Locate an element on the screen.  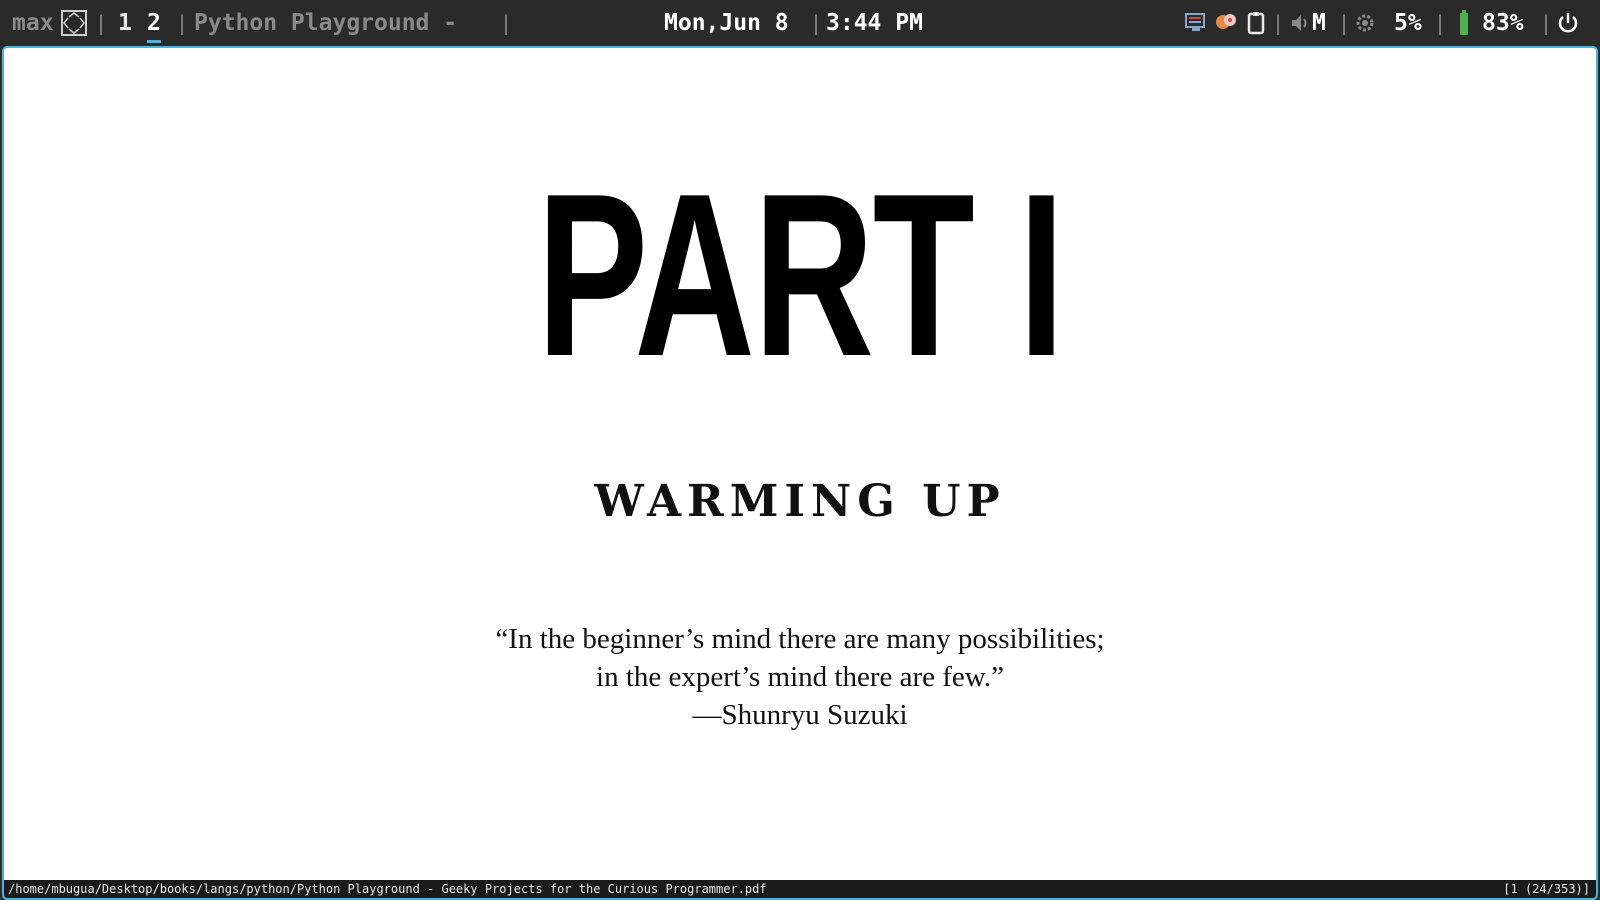
notification-icon is located at coordinates (1226, 27).